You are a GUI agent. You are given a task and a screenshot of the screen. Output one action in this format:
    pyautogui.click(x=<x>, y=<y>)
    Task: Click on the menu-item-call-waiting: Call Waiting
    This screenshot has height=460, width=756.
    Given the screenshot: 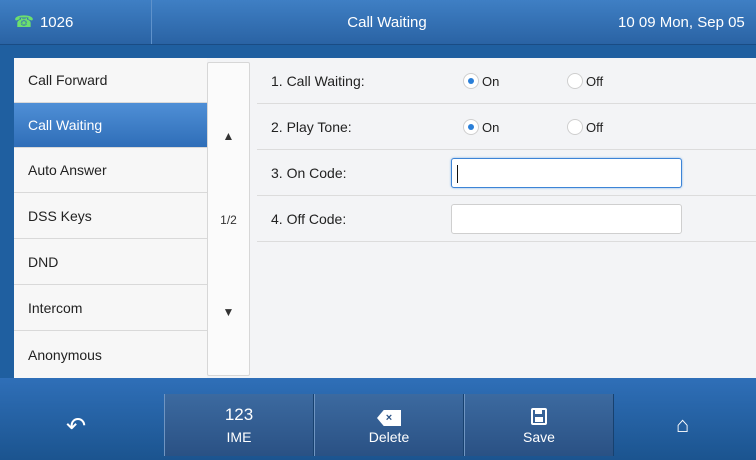 What is the action you would take?
    pyautogui.click(x=110, y=125)
    